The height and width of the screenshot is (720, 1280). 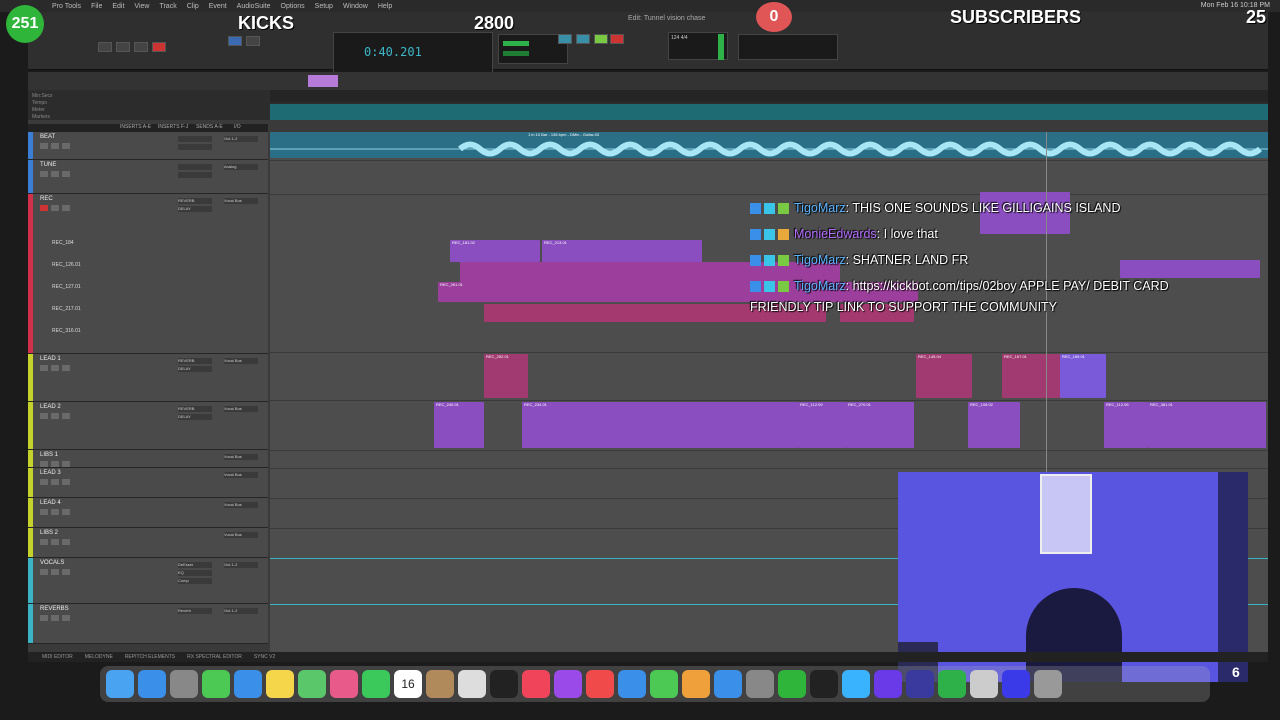 I want to click on lead2-clip: REC_112.09, so click(x=822, y=425).